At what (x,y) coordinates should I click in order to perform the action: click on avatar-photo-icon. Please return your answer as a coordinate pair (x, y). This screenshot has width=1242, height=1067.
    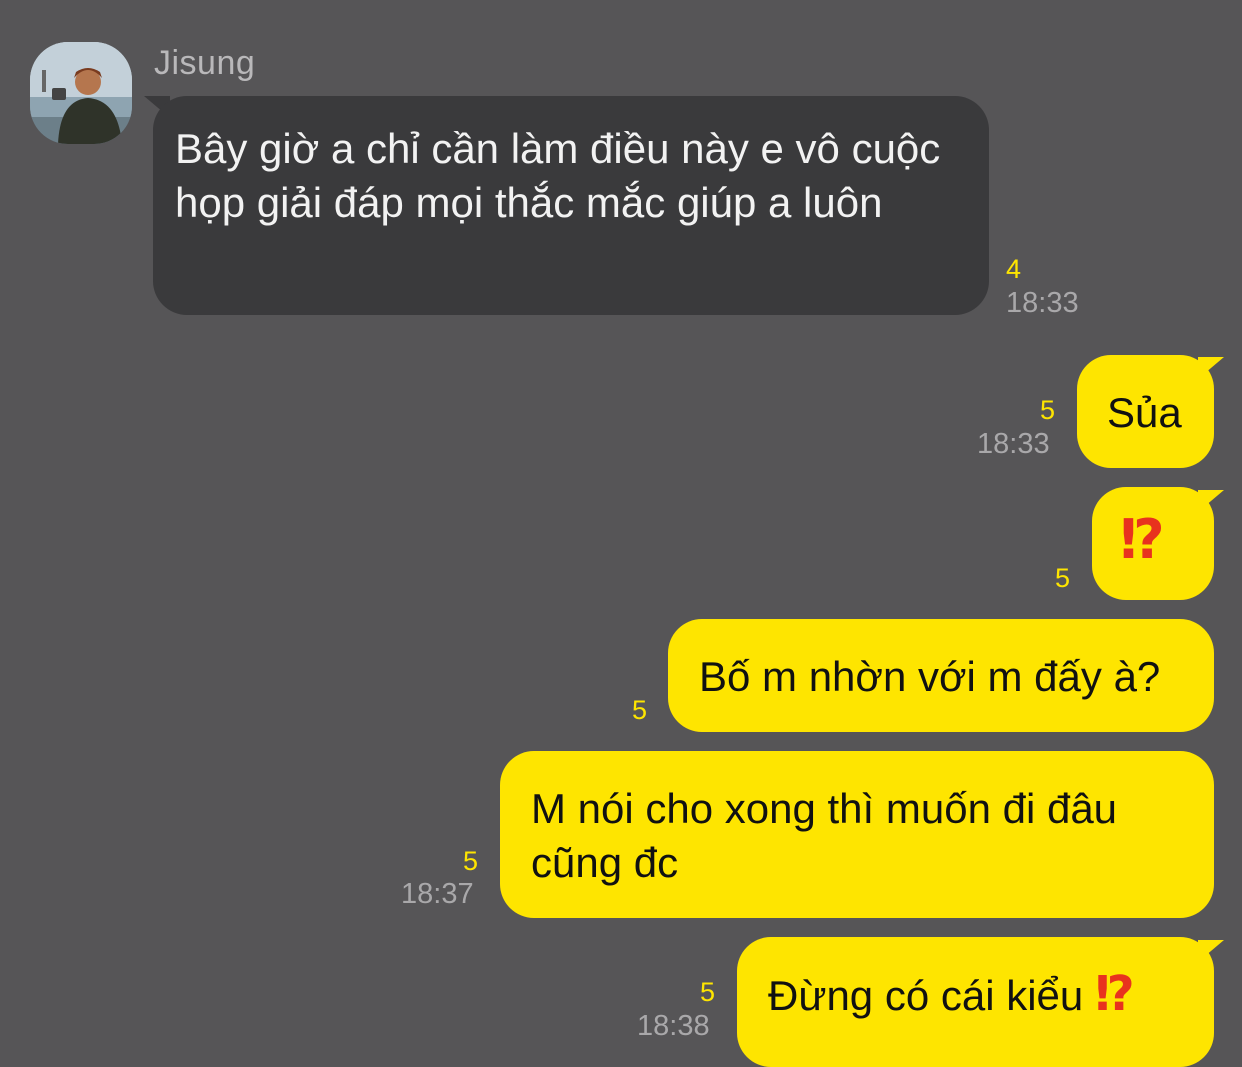
    Looking at the image, I should click on (81, 93).